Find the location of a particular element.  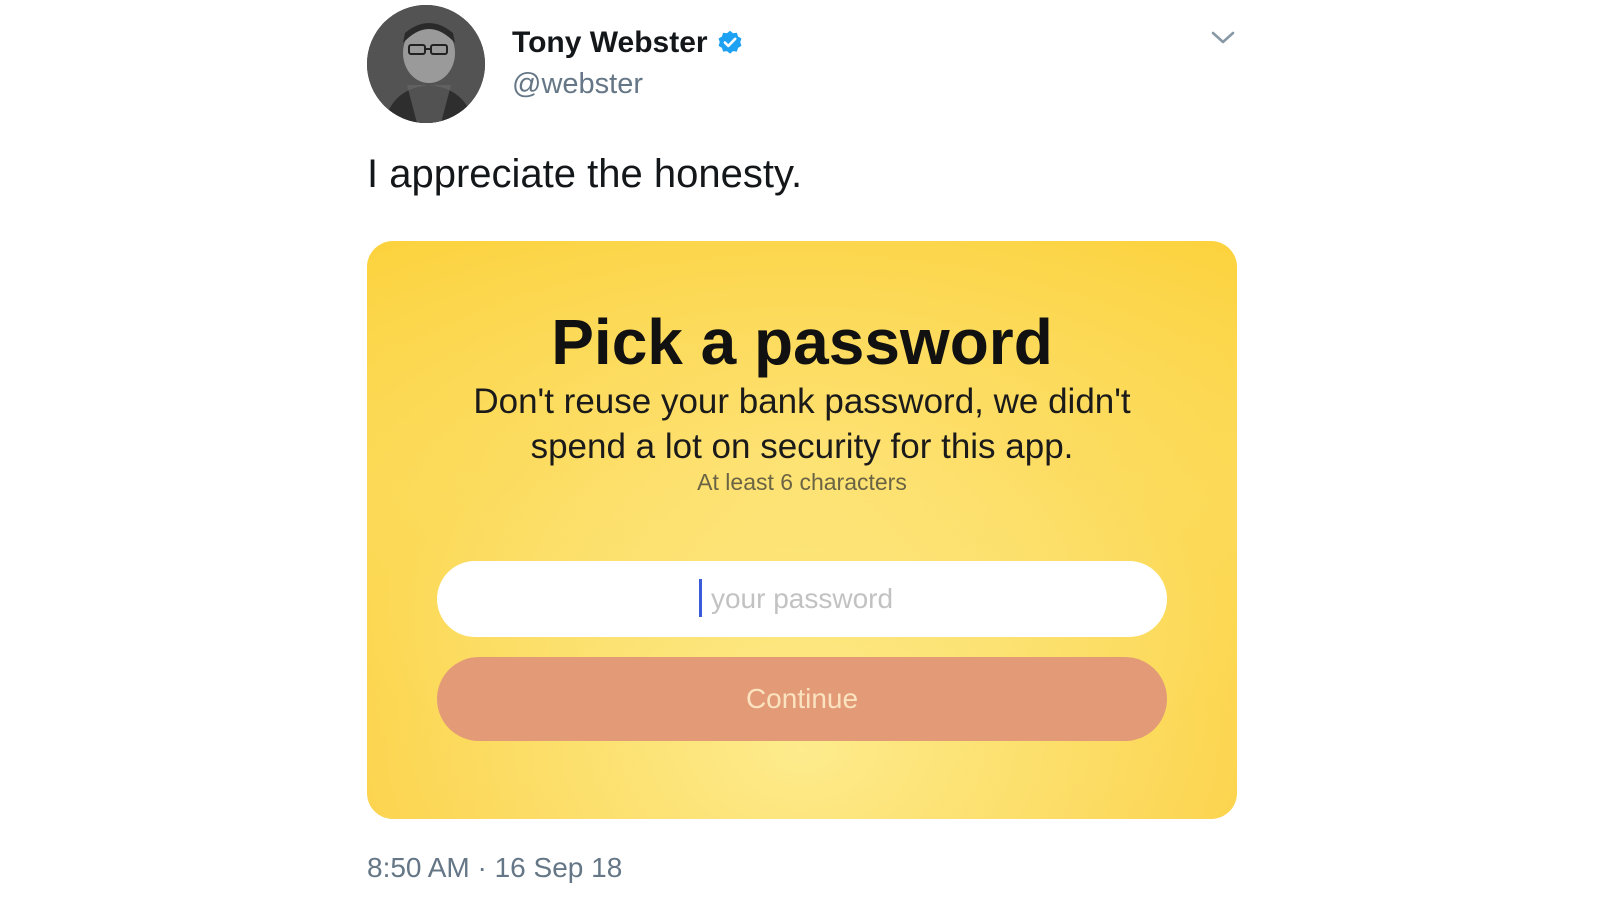

verified-badge-icon is located at coordinates (730, 43).